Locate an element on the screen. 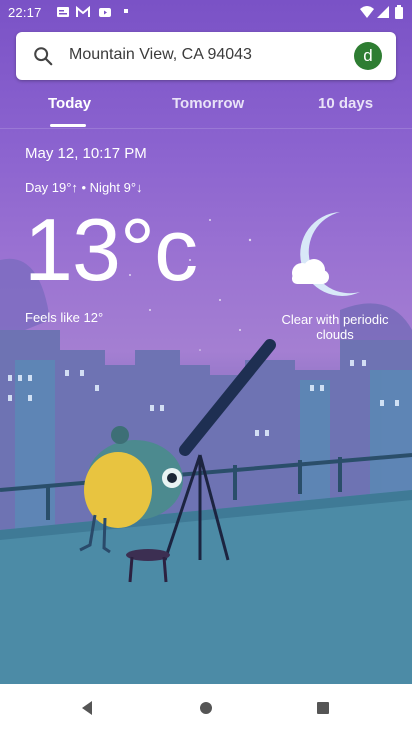 The width and height of the screenshot is (412, 732). location-input: Mountain View, CA 94043 is located at coordinates (160, 55).